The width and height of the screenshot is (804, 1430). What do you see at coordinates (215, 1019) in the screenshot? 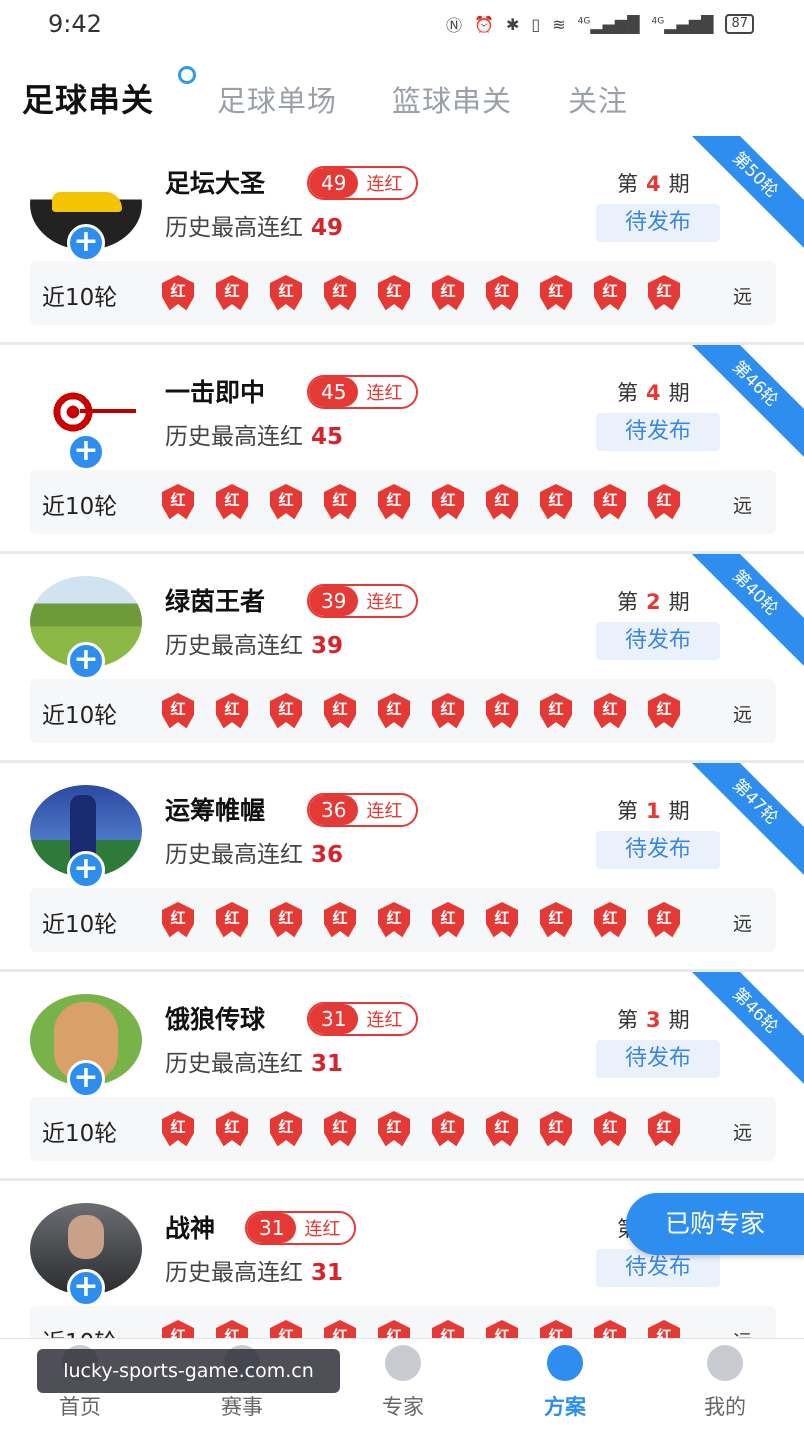
I see `expert-name: 饿狼传球` at bounding box center [215, 1019].